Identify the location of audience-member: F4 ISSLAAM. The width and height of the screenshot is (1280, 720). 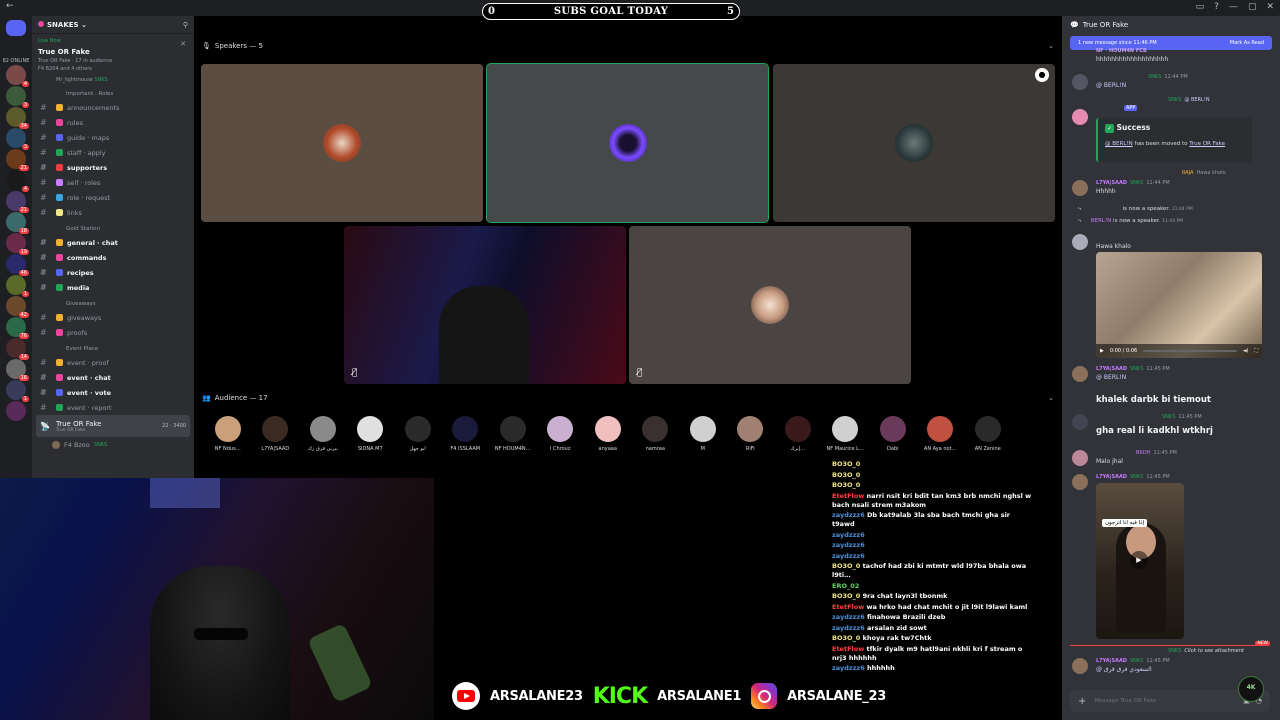
(466, 434).